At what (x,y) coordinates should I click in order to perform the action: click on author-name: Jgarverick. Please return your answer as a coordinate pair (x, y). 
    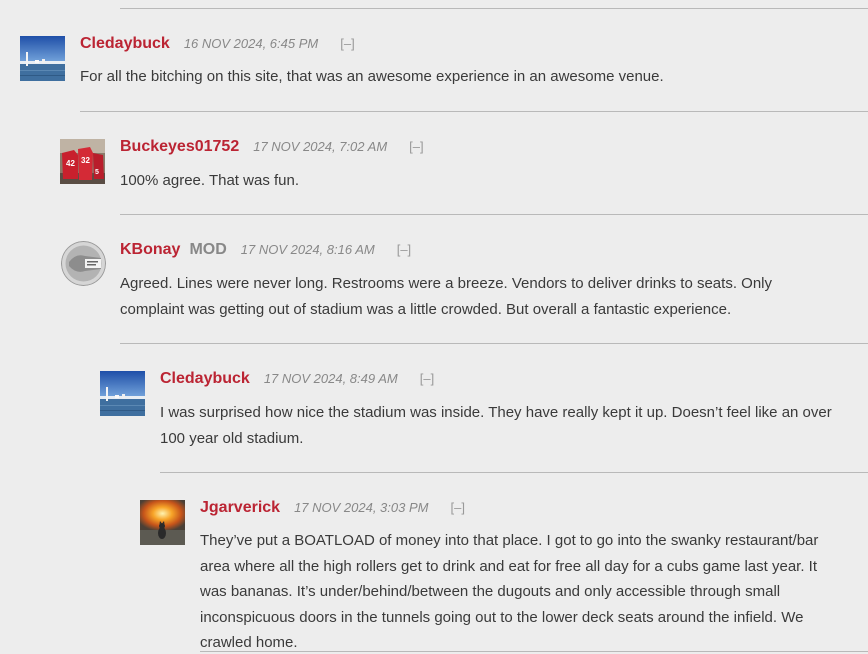
    Looking at the image, I should click on (240, 508).